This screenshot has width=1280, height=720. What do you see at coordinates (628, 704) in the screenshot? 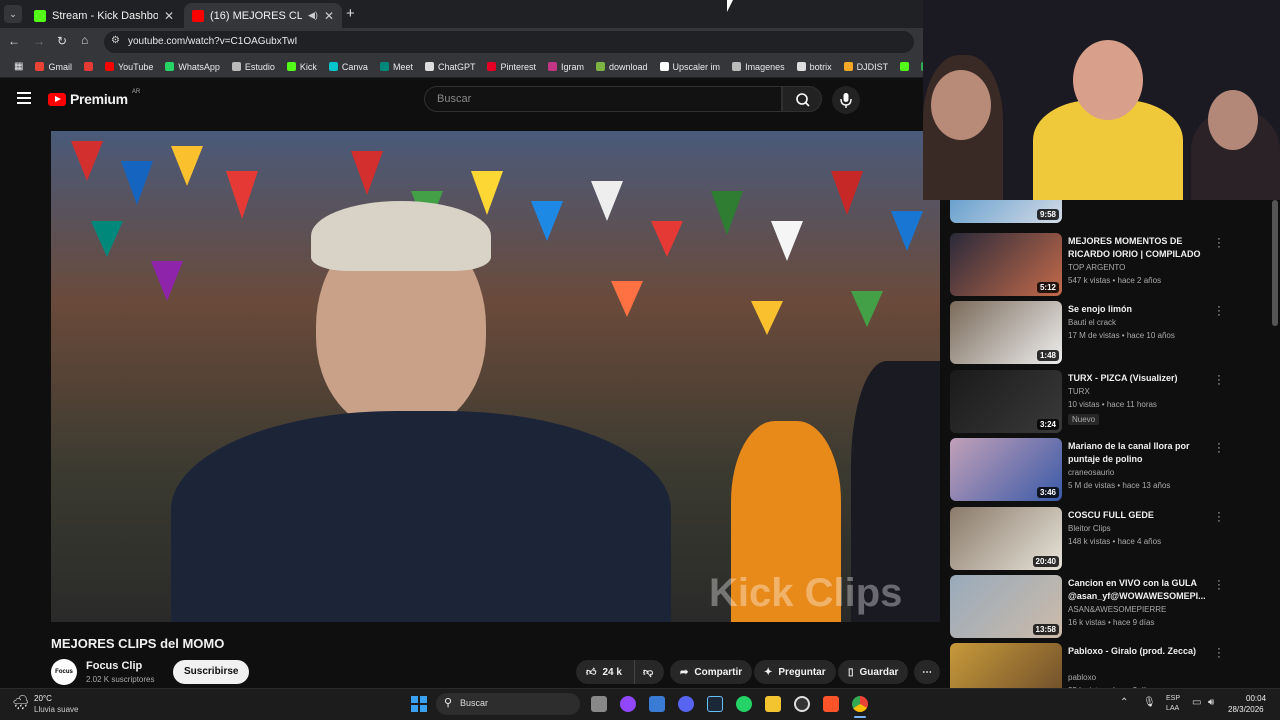
I see `twitch-app-icon` at bounding box center [628, 704].